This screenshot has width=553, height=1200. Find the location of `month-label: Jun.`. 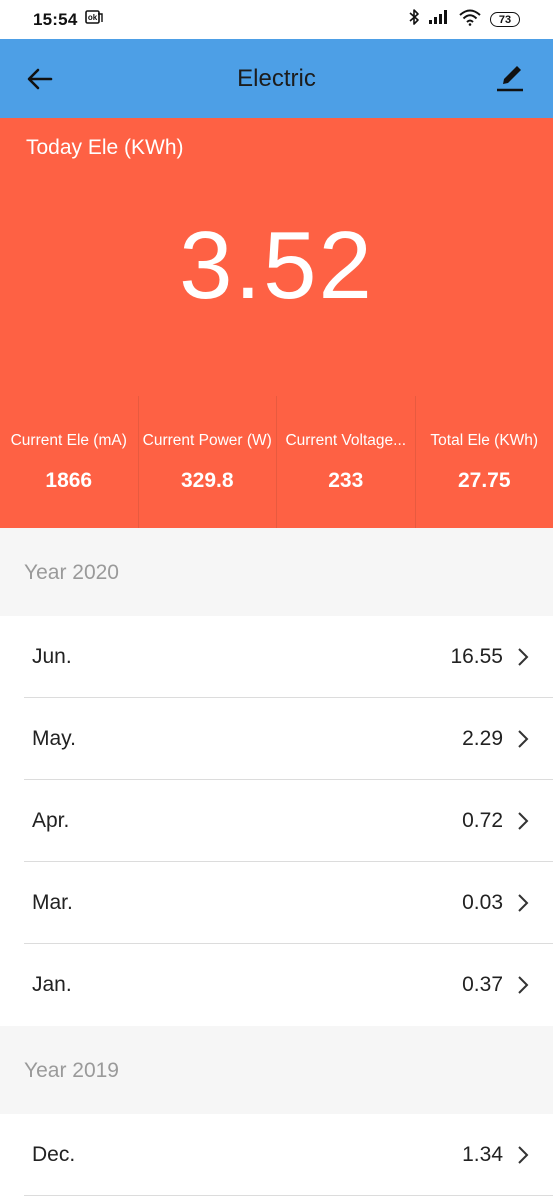

month-label: Jun. is located at coordinates (52, 656).